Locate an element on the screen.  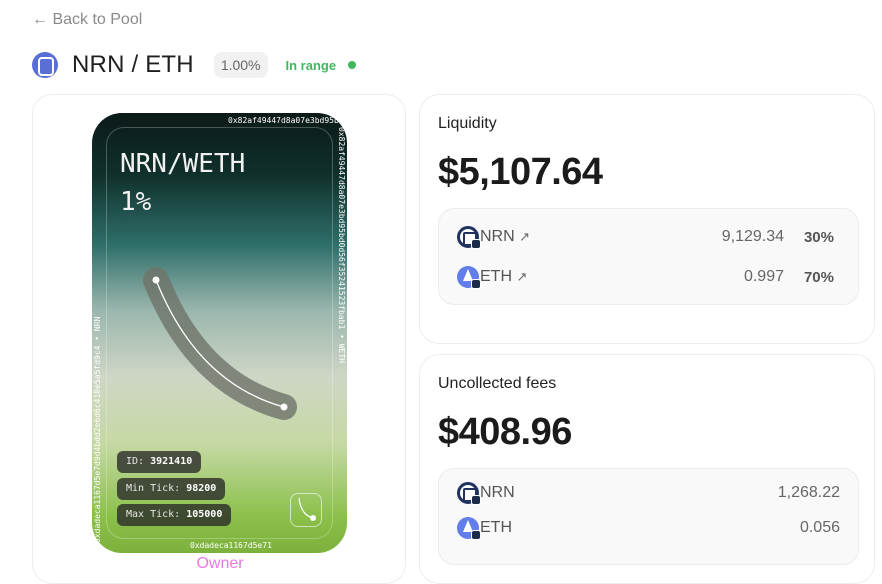
owner-label: Owner is located at coordinates (220, 563).